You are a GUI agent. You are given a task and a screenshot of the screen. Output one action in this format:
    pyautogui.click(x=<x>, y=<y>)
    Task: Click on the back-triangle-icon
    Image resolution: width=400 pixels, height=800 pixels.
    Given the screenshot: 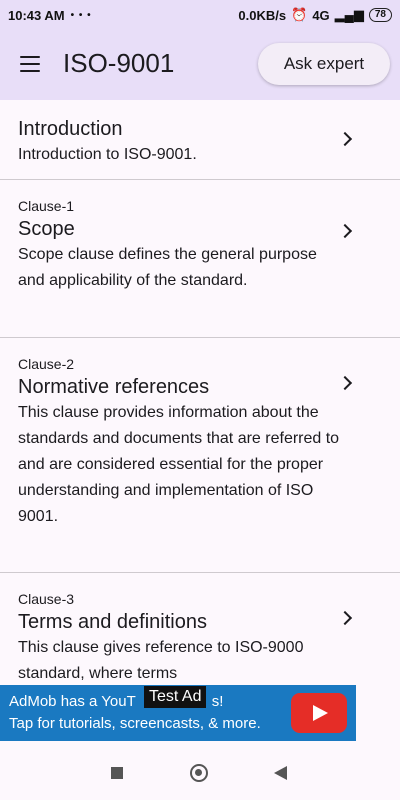 What is the action you would take?
    pyautogui.click(x=280, y=773)
    